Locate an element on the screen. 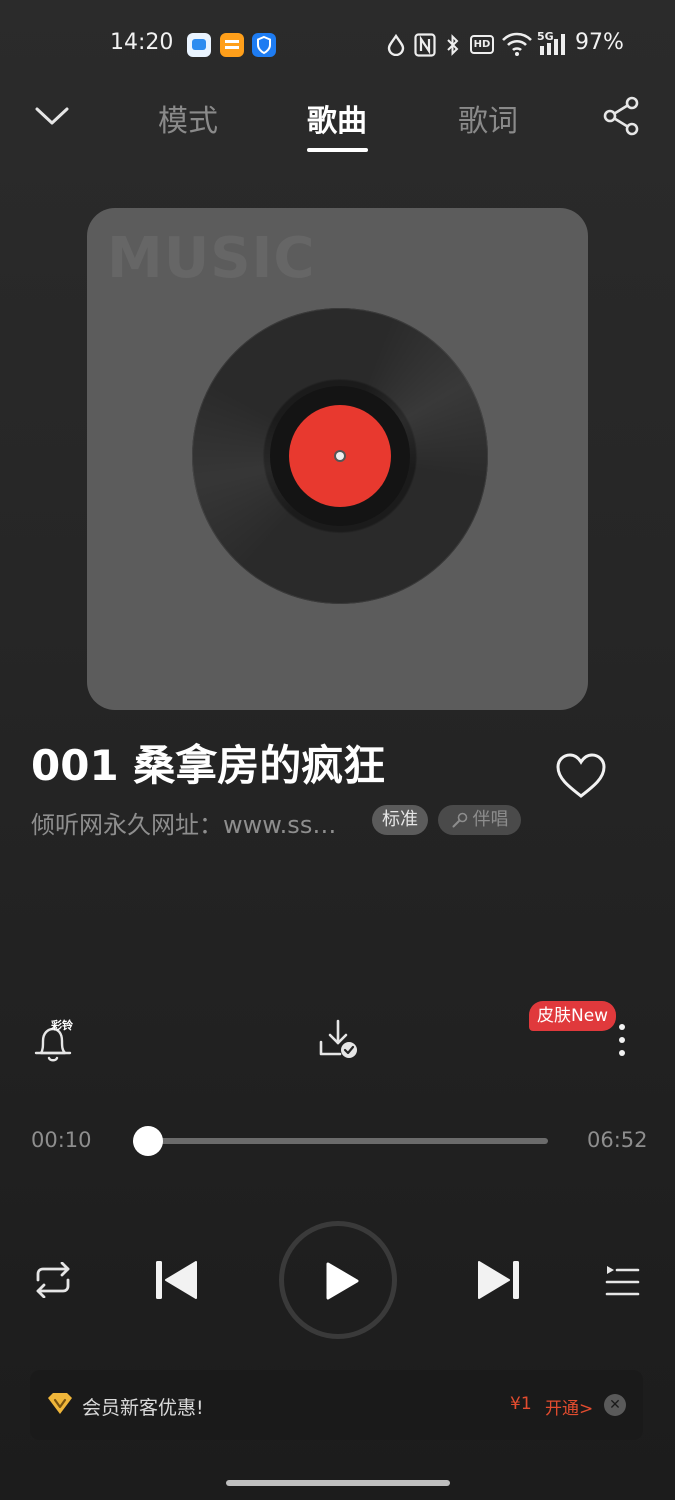 Image resolution: width=675 pixels, height=1500 pixels. favorite-heart-icon is located at coordinates (581, 777).